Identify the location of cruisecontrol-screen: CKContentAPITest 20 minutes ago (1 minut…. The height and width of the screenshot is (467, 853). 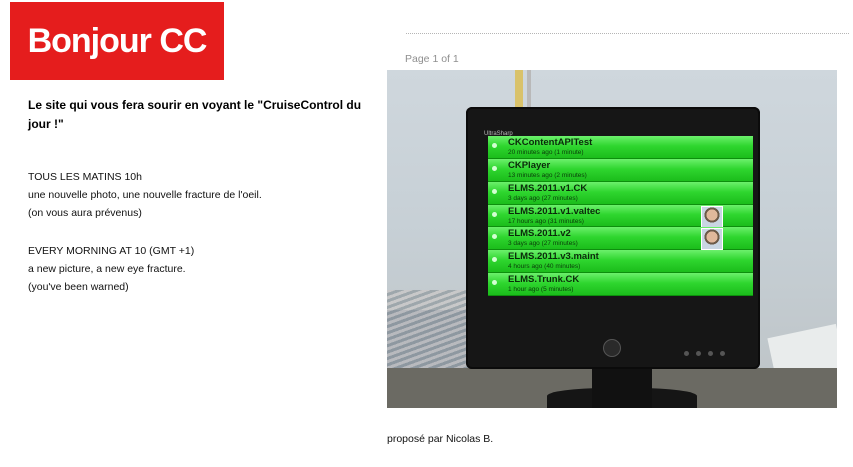
(620, 216).